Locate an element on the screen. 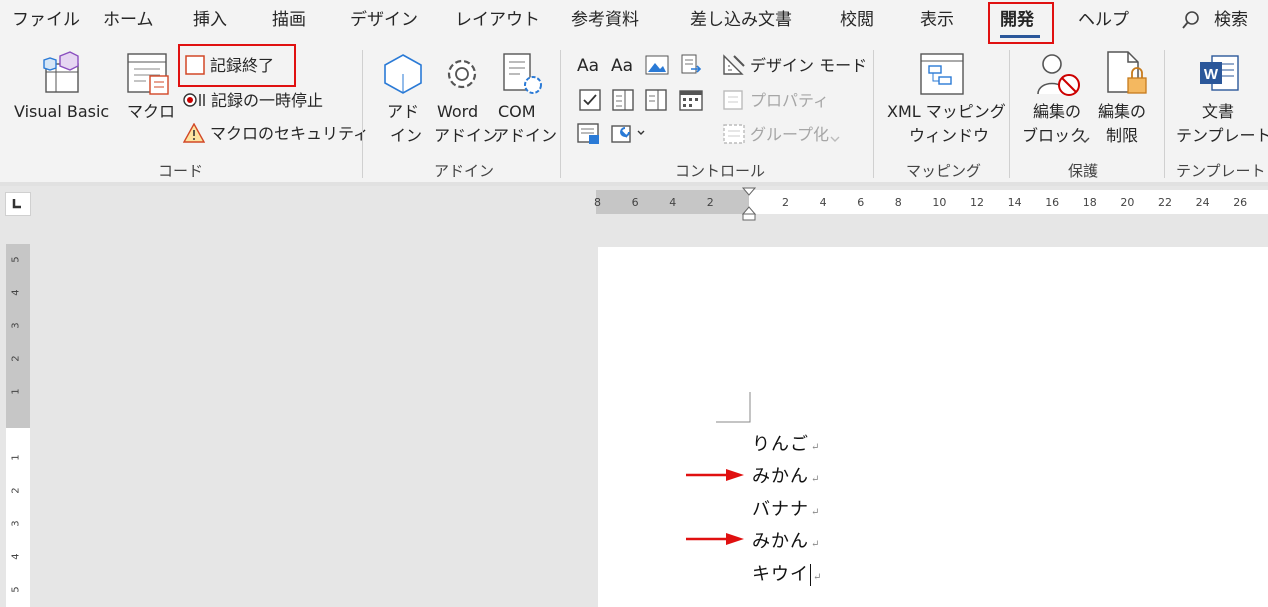  tab-help: ヘルプ is located at coordinates (1103, 20).